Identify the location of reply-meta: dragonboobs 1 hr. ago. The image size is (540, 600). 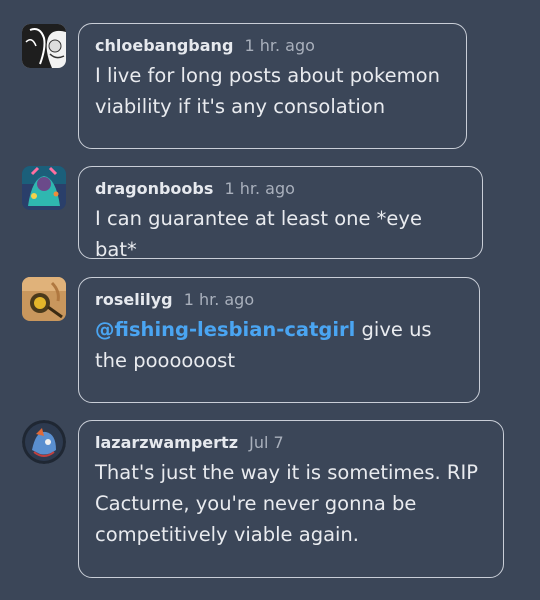
(280, 189).